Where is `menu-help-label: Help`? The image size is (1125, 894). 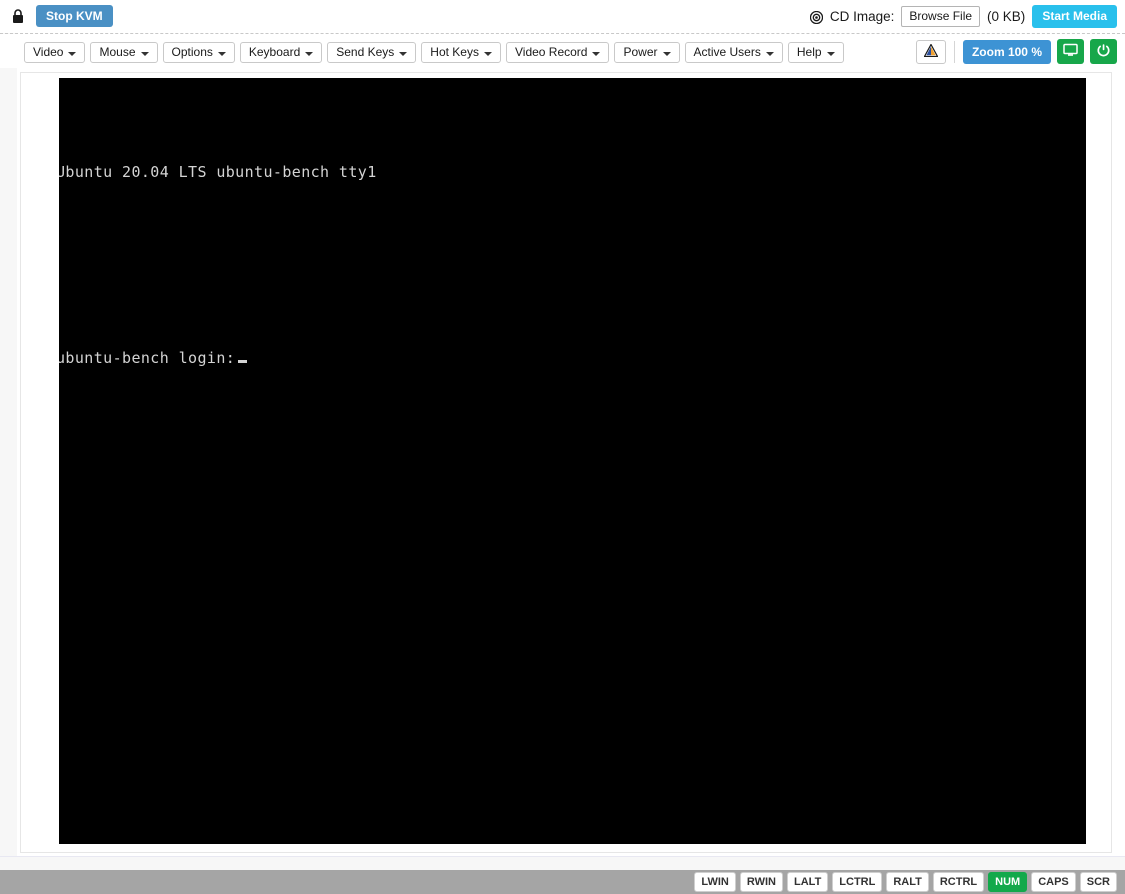 menu-help-label: Help is located at coordinates (809, 52).